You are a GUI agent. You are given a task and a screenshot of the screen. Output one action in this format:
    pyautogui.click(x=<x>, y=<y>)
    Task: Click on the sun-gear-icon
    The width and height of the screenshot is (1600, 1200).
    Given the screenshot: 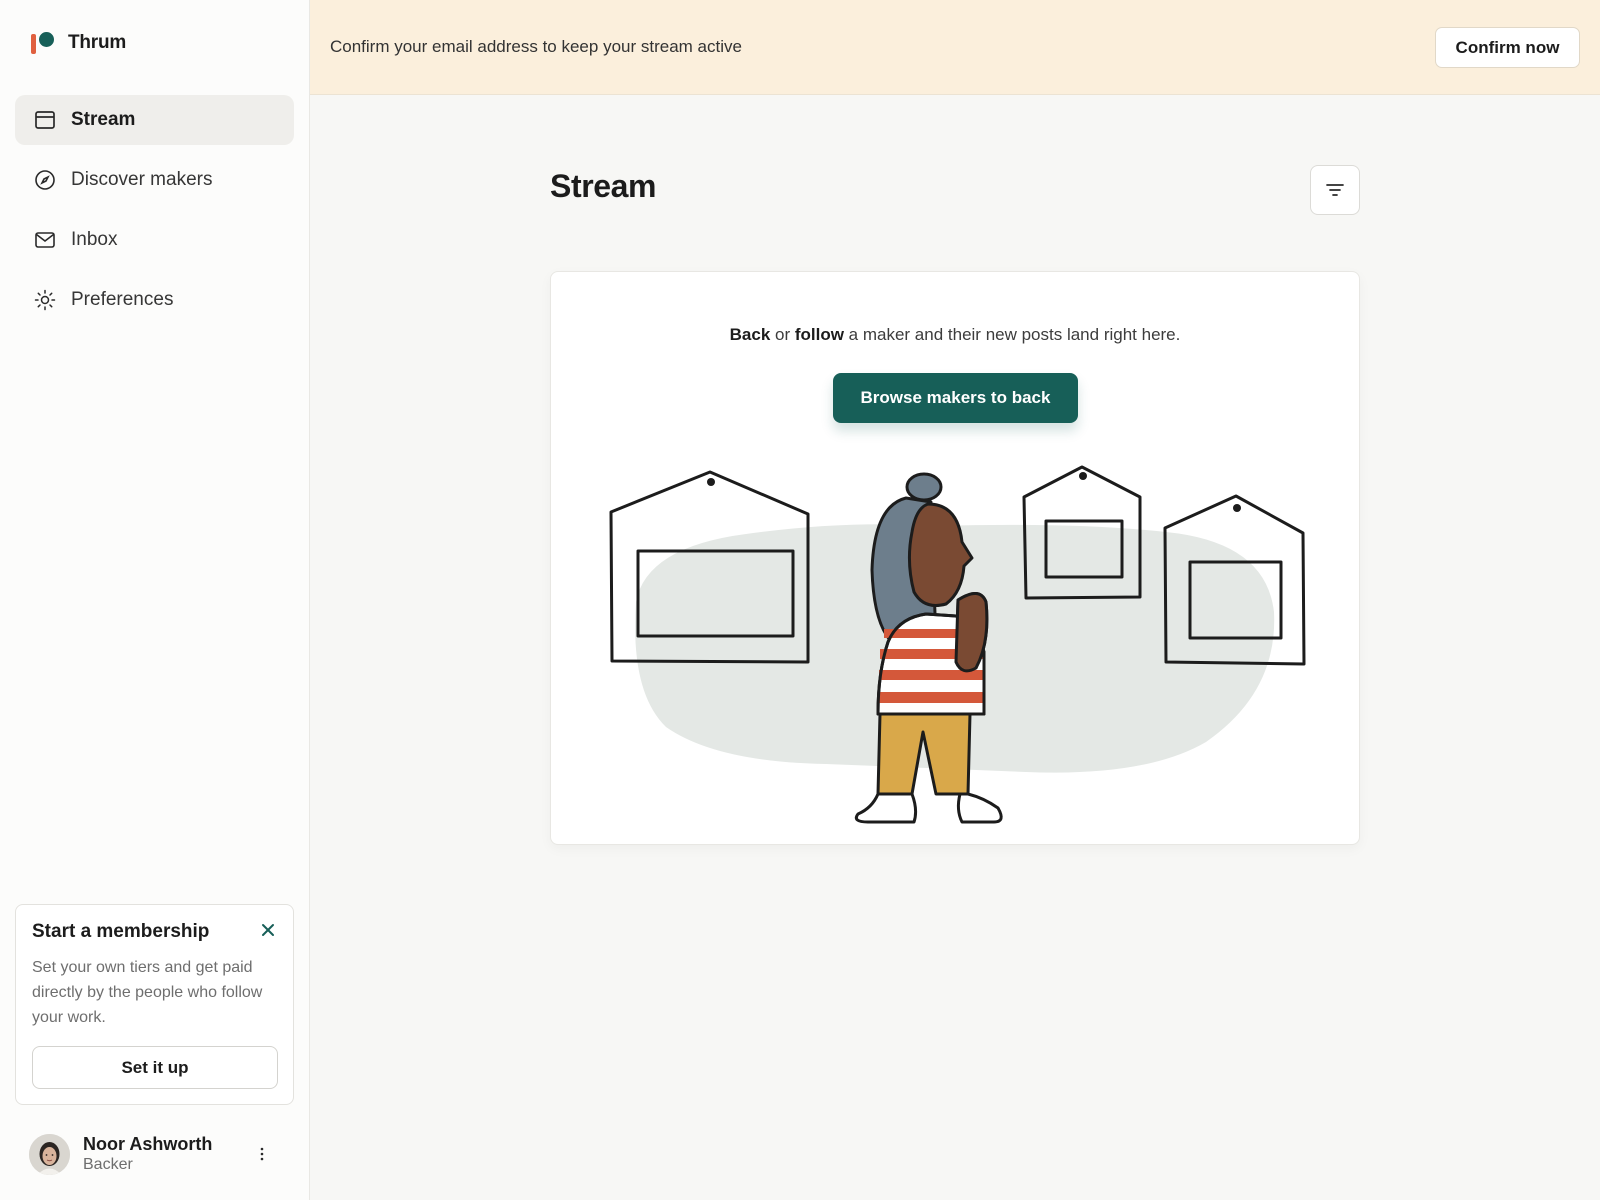 What is the action you would take?
    pyautogui.click(x=45, y=300)
    